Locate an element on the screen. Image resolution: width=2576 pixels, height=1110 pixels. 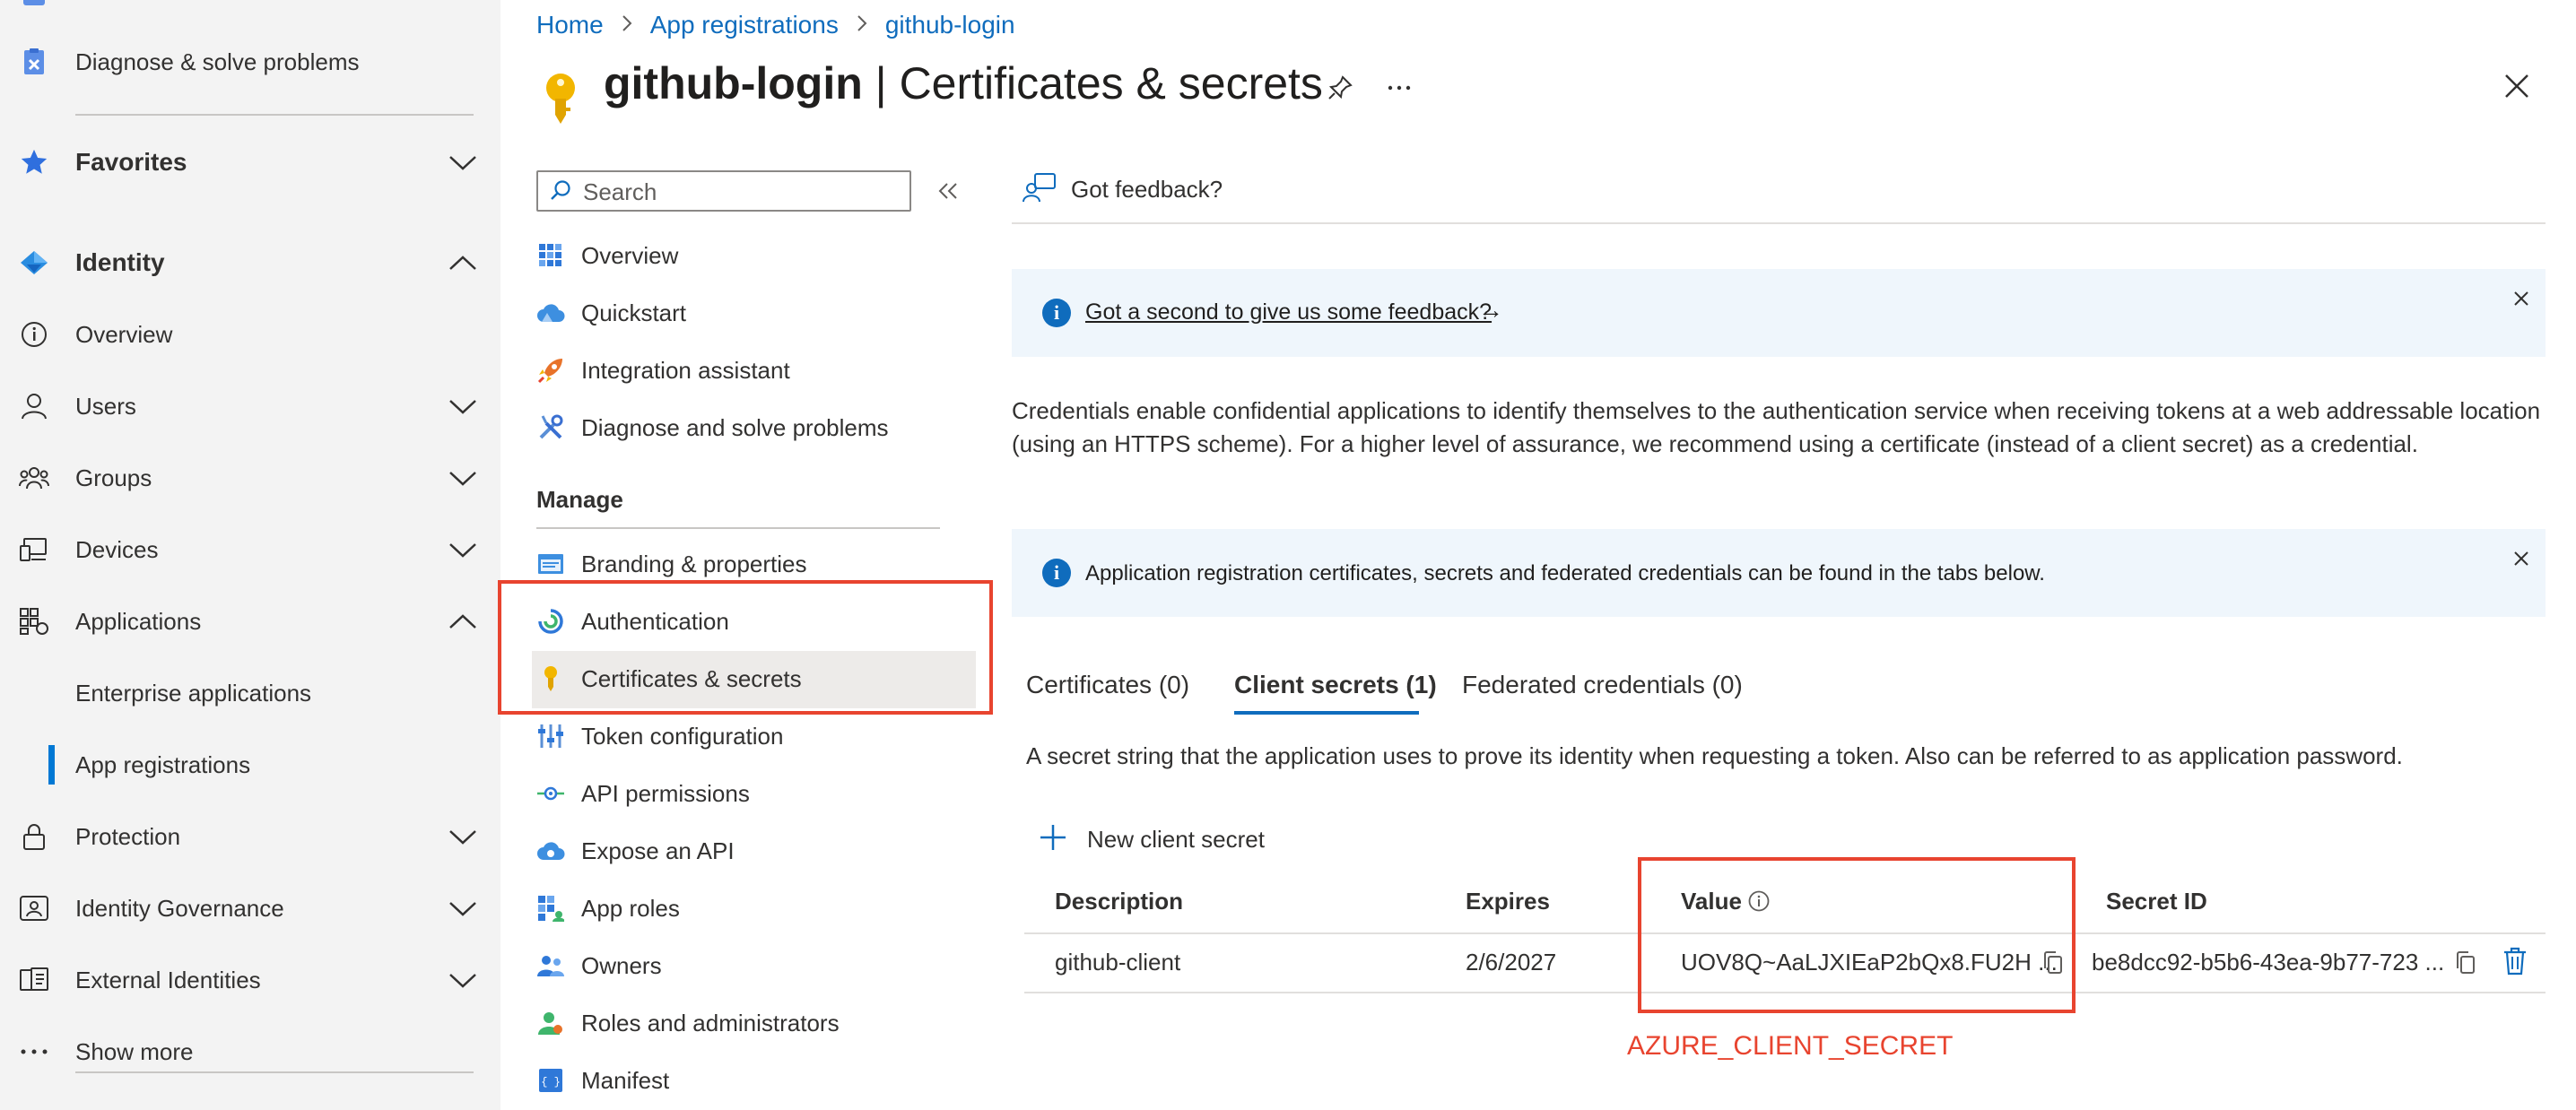
nav-item-devices: Devices is located at coordinates (250, 549).